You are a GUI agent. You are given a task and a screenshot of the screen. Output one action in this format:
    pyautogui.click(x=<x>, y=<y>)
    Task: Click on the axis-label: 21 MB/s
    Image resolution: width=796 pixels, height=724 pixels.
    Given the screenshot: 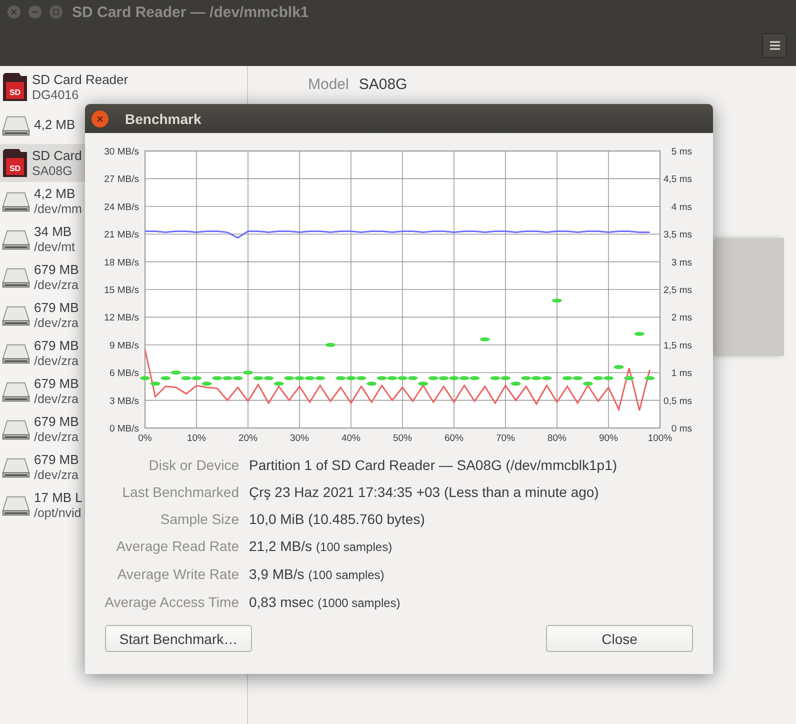 What is the action you would take?
    pyautogui.click(x=121, y=235)
    